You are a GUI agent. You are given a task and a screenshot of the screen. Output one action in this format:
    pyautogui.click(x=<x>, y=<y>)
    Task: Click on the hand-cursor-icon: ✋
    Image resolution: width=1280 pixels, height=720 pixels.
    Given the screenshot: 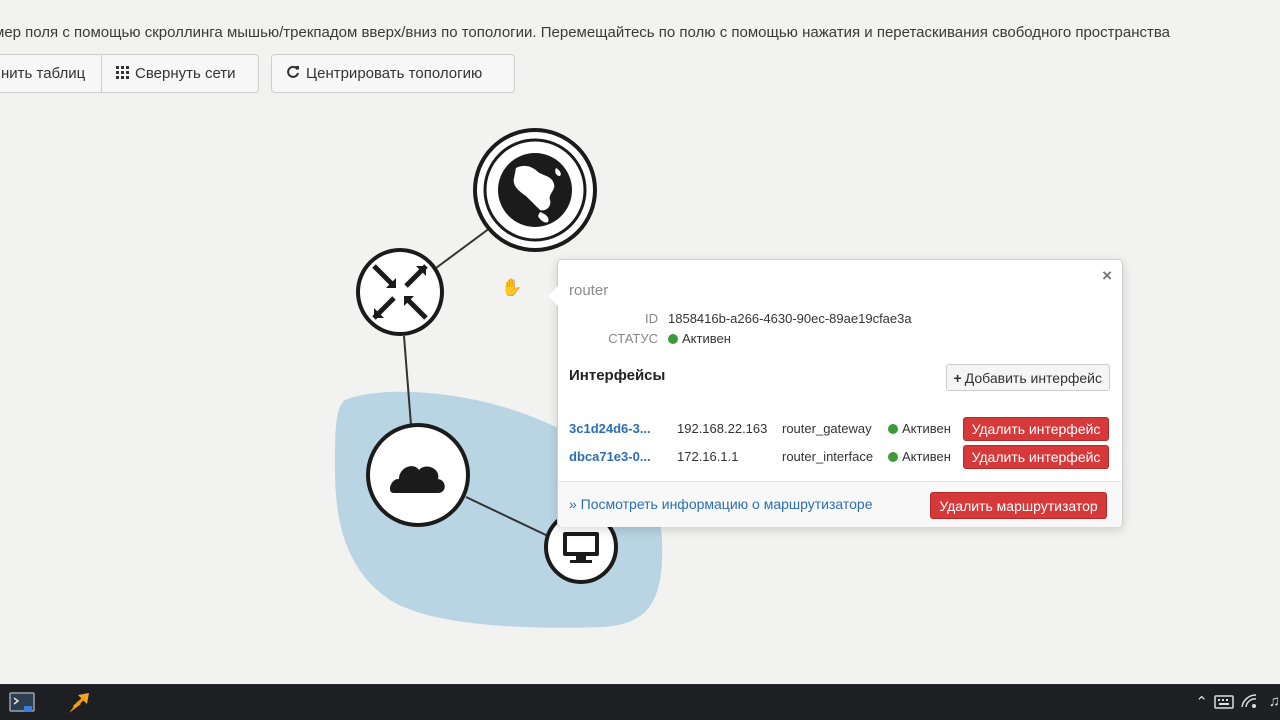 What is the action you would take?
    pyautogui.click(x=512, y=287)
    